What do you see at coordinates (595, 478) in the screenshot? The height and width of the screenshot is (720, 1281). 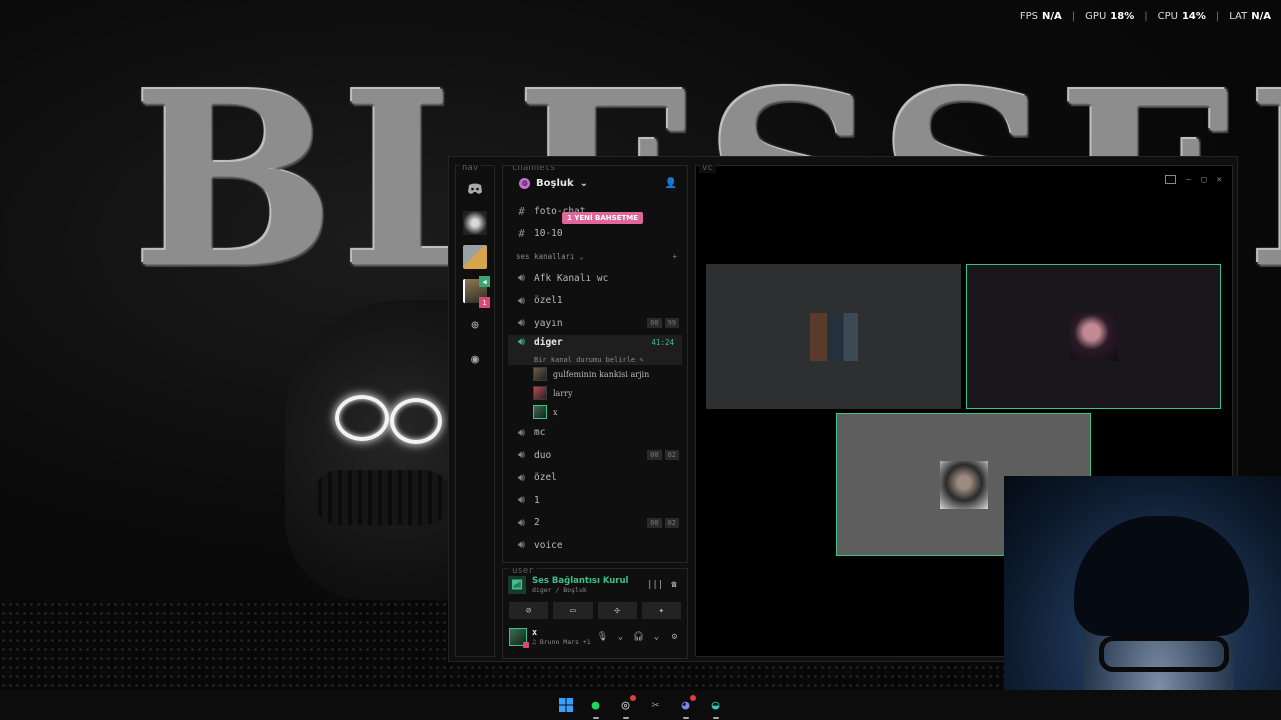 I see `voice-channel-ozel: 🔊︎ özel` at bounding box center [595, 478].